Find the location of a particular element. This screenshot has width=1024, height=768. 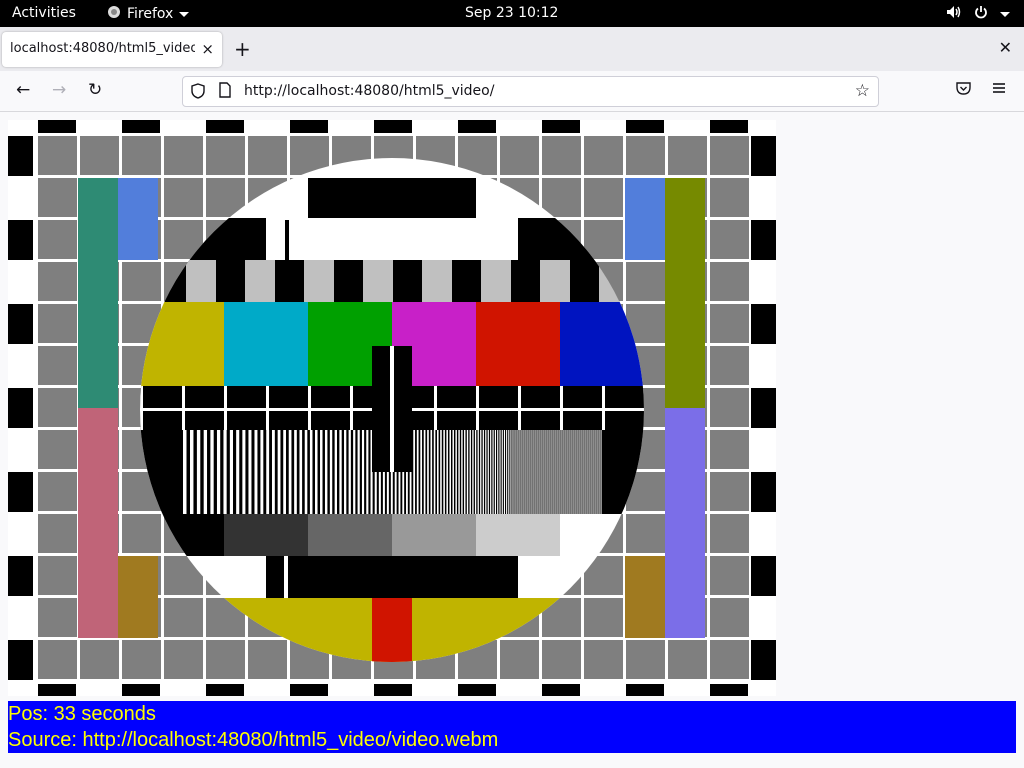

close-window-button: ✕ is located at coordinates (1005, 47).